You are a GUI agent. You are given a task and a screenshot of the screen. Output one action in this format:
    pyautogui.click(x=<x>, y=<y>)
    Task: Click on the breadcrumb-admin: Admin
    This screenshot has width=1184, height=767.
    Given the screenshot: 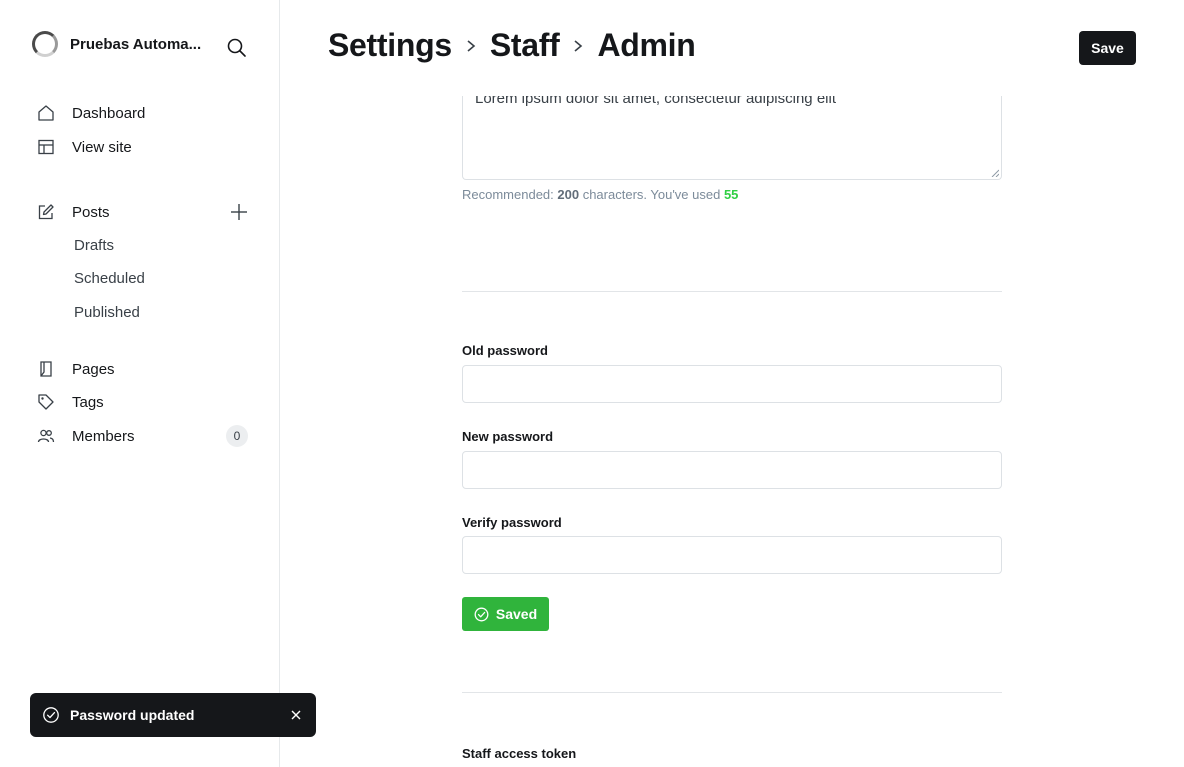 What is the action you would take?
    pyautogui.click(x=646, y=45)
    